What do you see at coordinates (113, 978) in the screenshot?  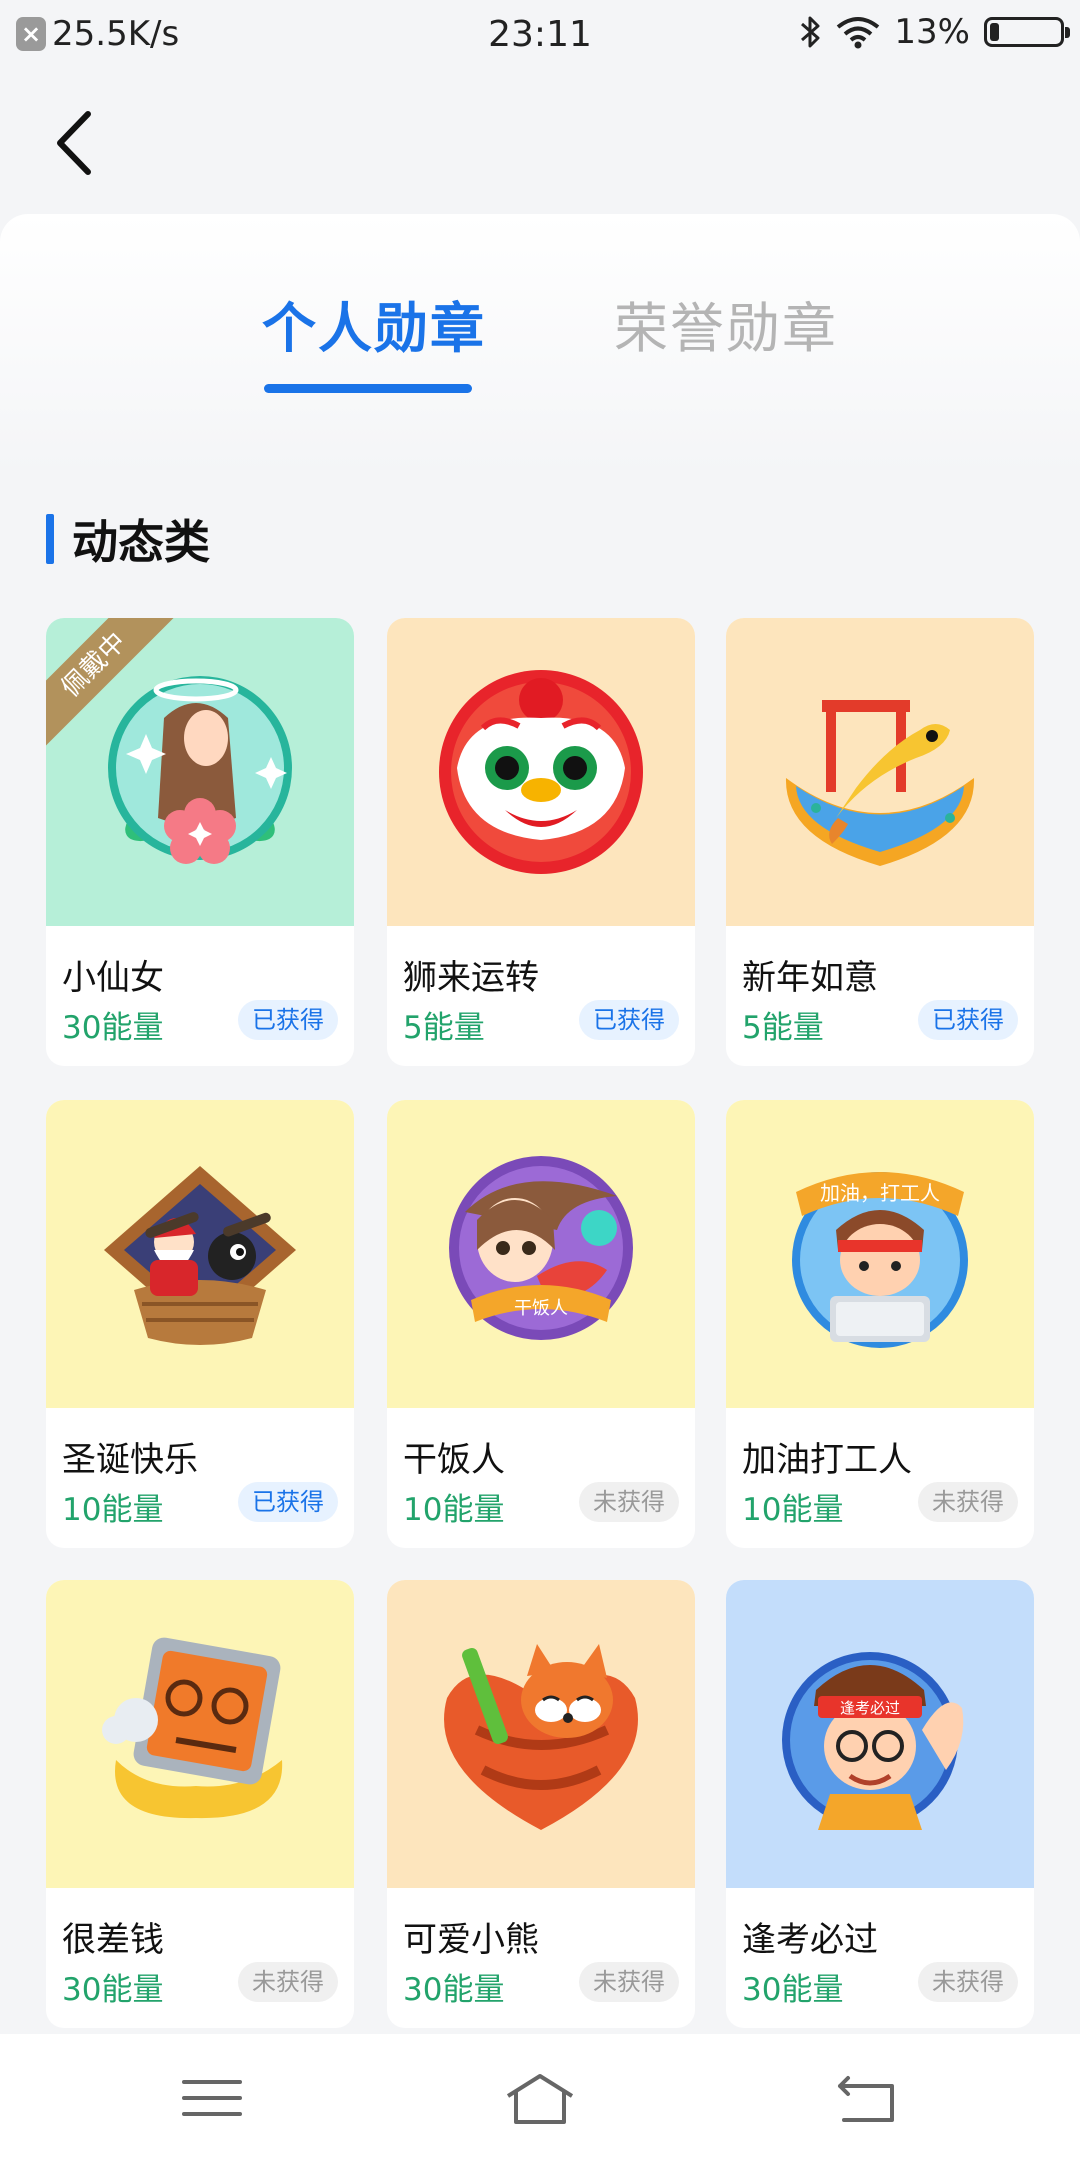 I see `badge-name: 小仙女` at bounding box center [113, 978].